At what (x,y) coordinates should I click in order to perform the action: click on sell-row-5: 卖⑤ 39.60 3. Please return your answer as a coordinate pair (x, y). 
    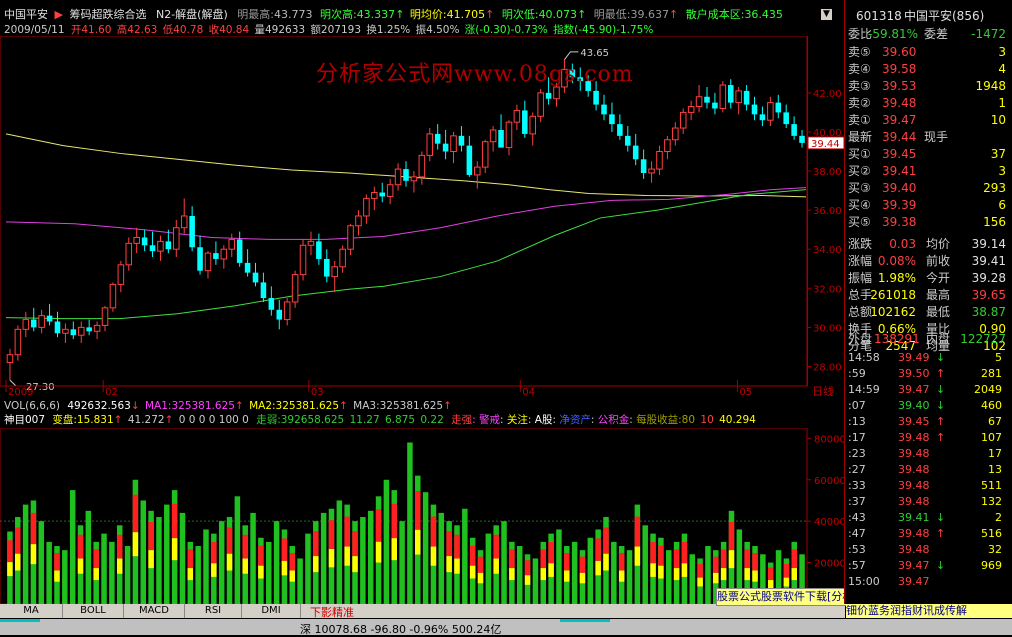
    Looking at the image, I should click on (929, 52).